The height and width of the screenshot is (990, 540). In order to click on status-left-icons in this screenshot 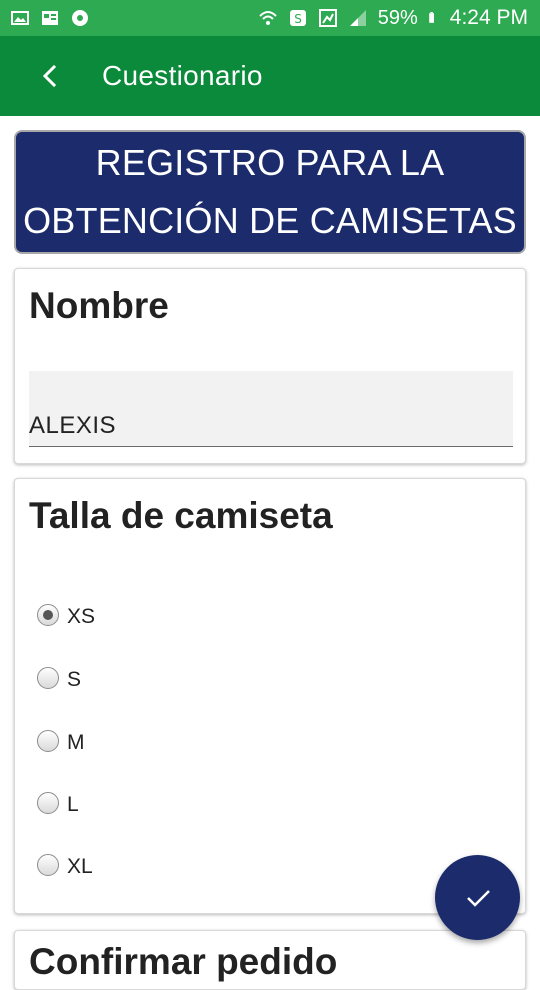, I will do `click(50, 18)`.